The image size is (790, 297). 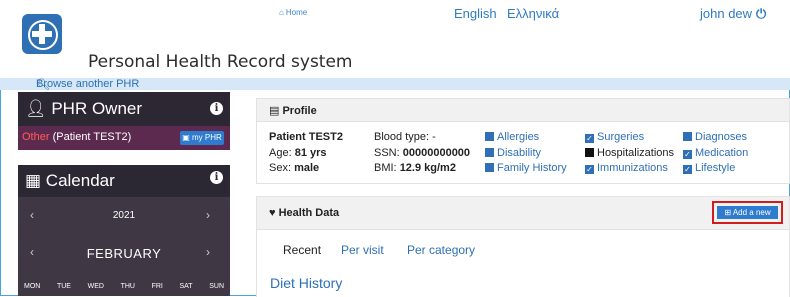 I want to click on bmi: BMI: 12.9 kg/m2, so click(x=415, y=168).